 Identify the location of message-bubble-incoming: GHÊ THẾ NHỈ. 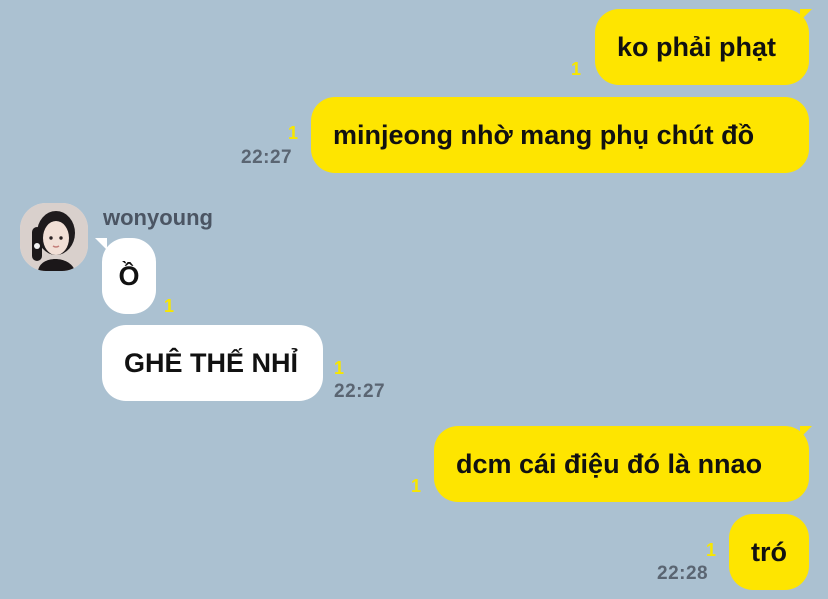
(212, 363).